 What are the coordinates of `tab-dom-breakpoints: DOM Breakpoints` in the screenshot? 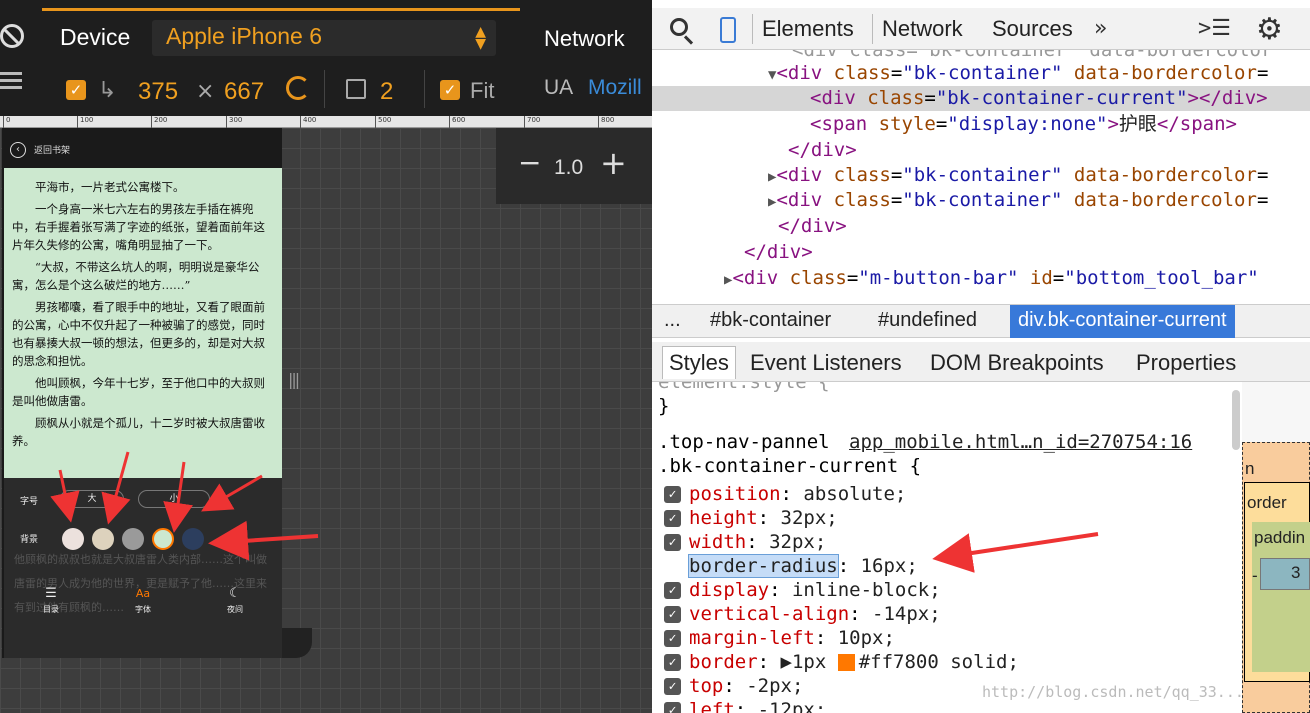 It's located at (1017, 363).